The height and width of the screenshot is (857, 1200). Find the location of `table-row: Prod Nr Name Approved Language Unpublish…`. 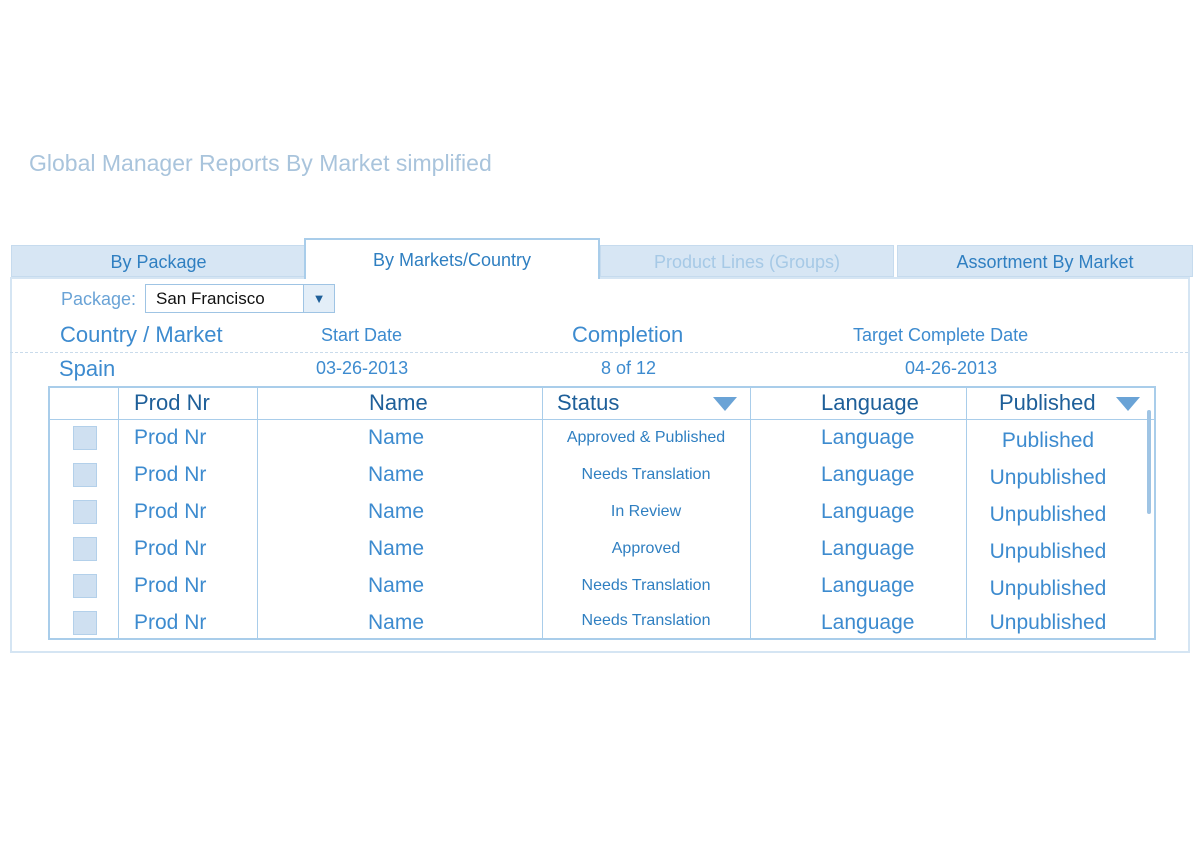

table-row: Prod Nr Name Approved Language Unpublish… is located at coordinates (602, 554).